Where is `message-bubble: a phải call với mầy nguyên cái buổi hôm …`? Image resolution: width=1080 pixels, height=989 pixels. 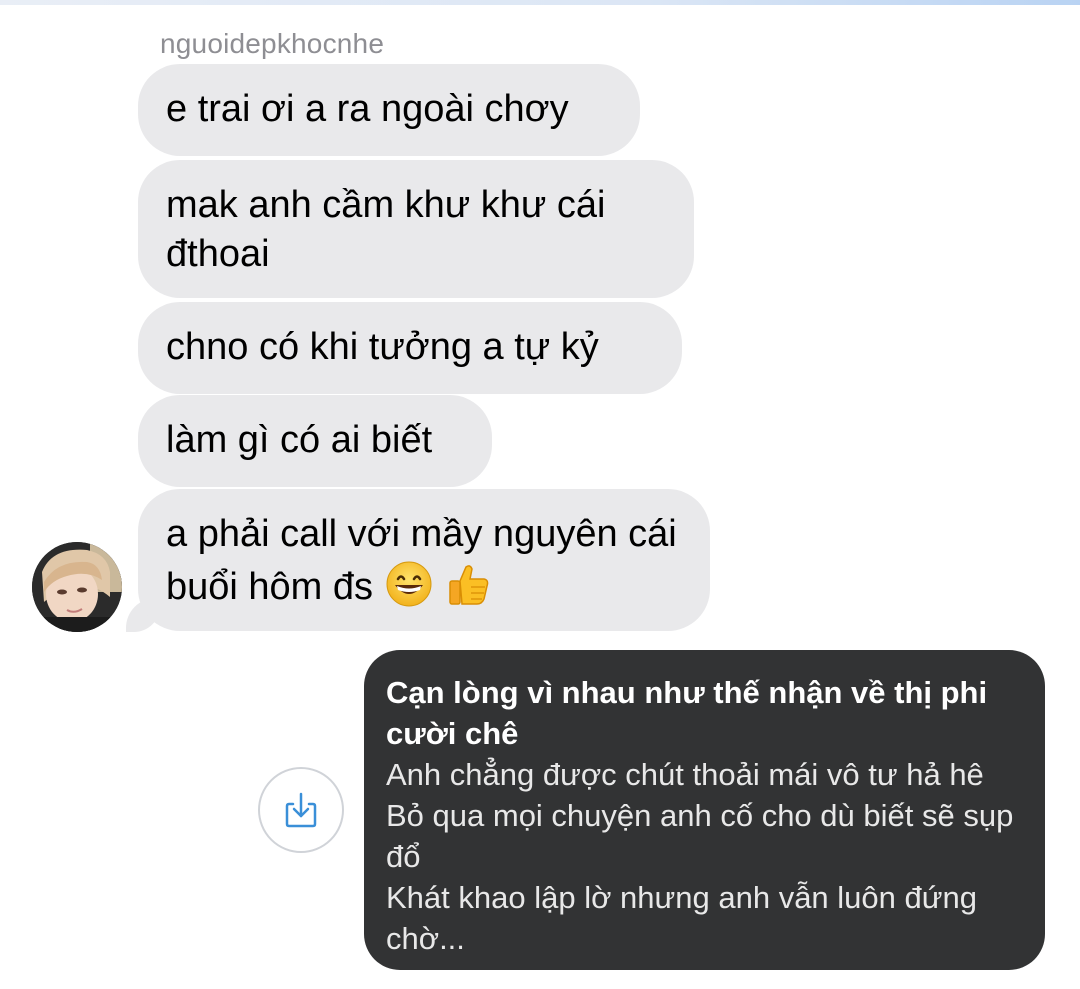 message-bubble: a phải call với mầy nguyên cái buổi hôm … is located at coordinates (424, 560).